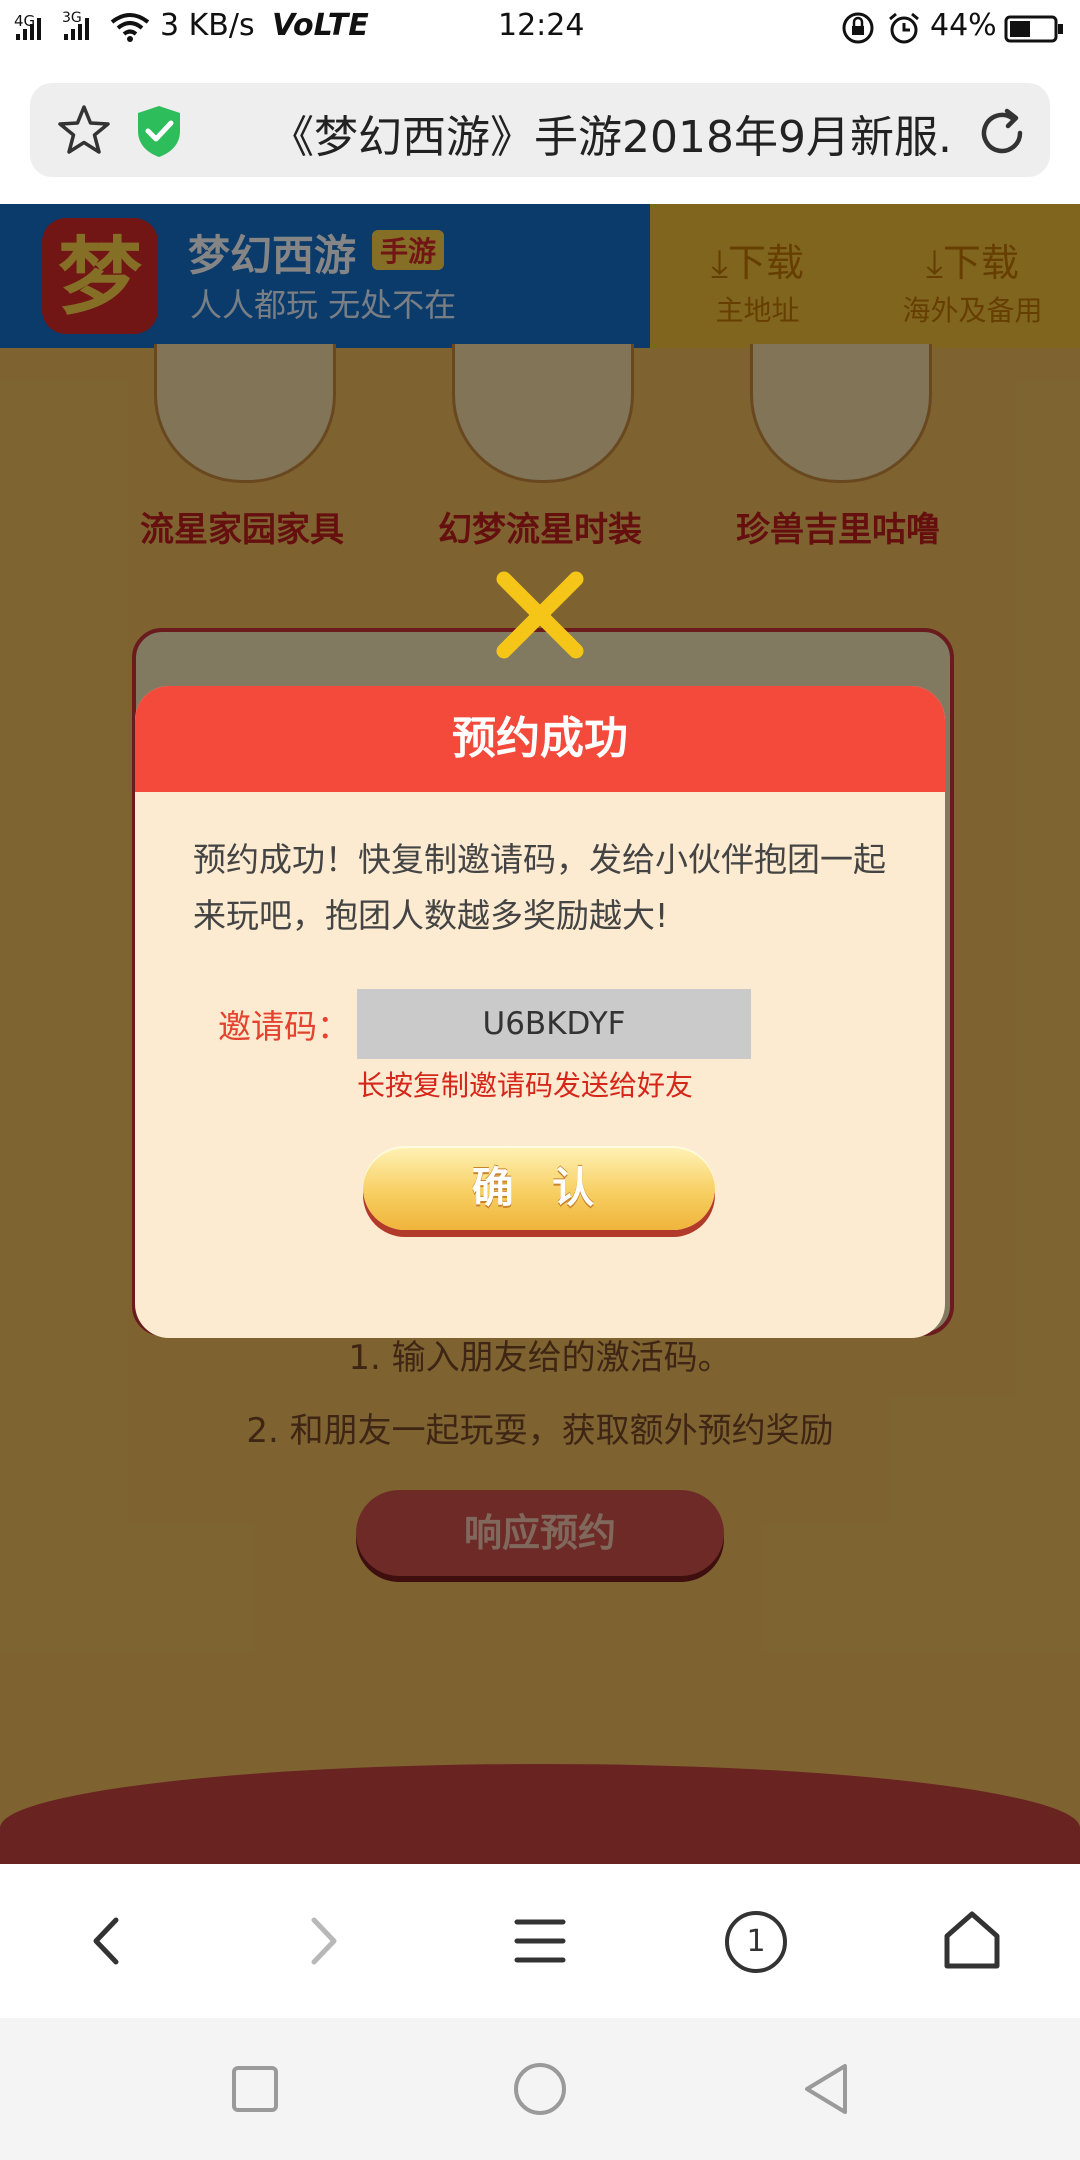  I want to click on menu-icon, so click(540, 1941).